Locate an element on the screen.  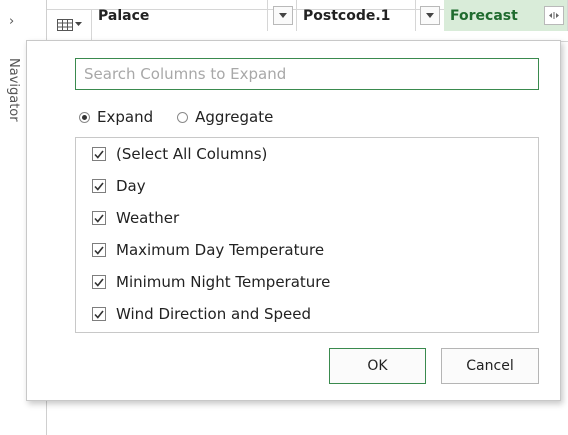
expand-columns-icon is located at coordinates (554, 15).